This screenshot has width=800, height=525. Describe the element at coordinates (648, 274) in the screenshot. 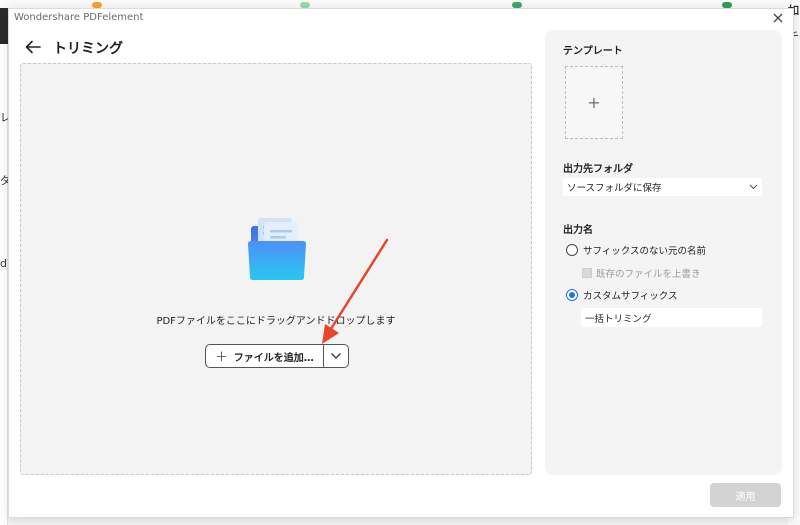

I see `overwrite-label: 既存のファイルを上書き` at that location.